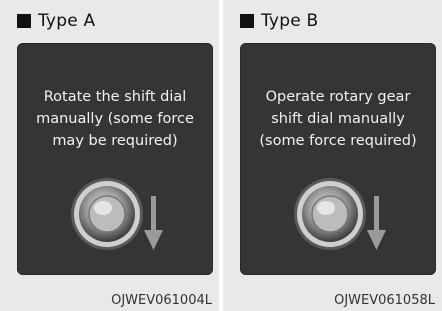 This screenshot has height=311, width=442. I want to click on message-line: may be required), so click(115, 141).